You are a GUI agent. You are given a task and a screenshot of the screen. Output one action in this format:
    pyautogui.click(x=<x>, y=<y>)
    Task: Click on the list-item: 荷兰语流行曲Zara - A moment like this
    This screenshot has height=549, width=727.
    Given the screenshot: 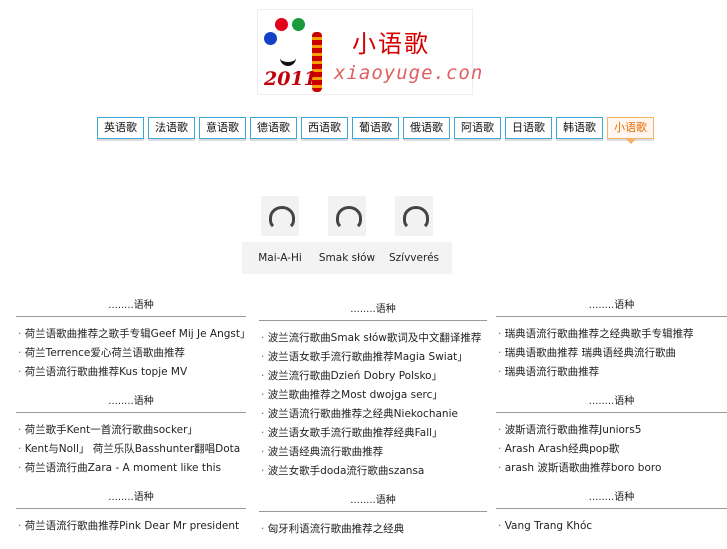 What is the action you would take?
    pyautogui.click(x=131, y=468)
    